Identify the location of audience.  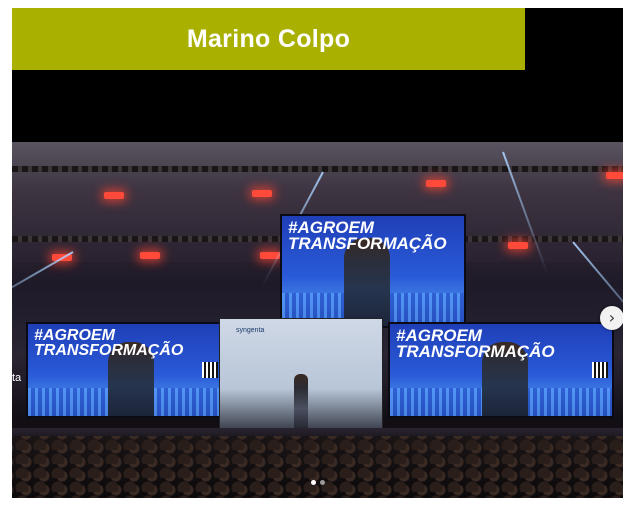
(317, 467).